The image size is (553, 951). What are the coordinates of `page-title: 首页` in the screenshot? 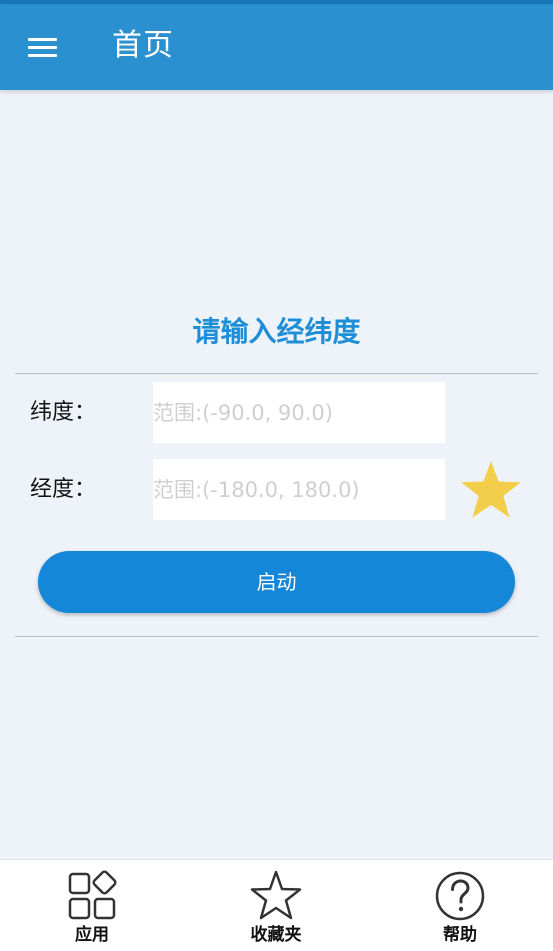 It's located at (143, 45).